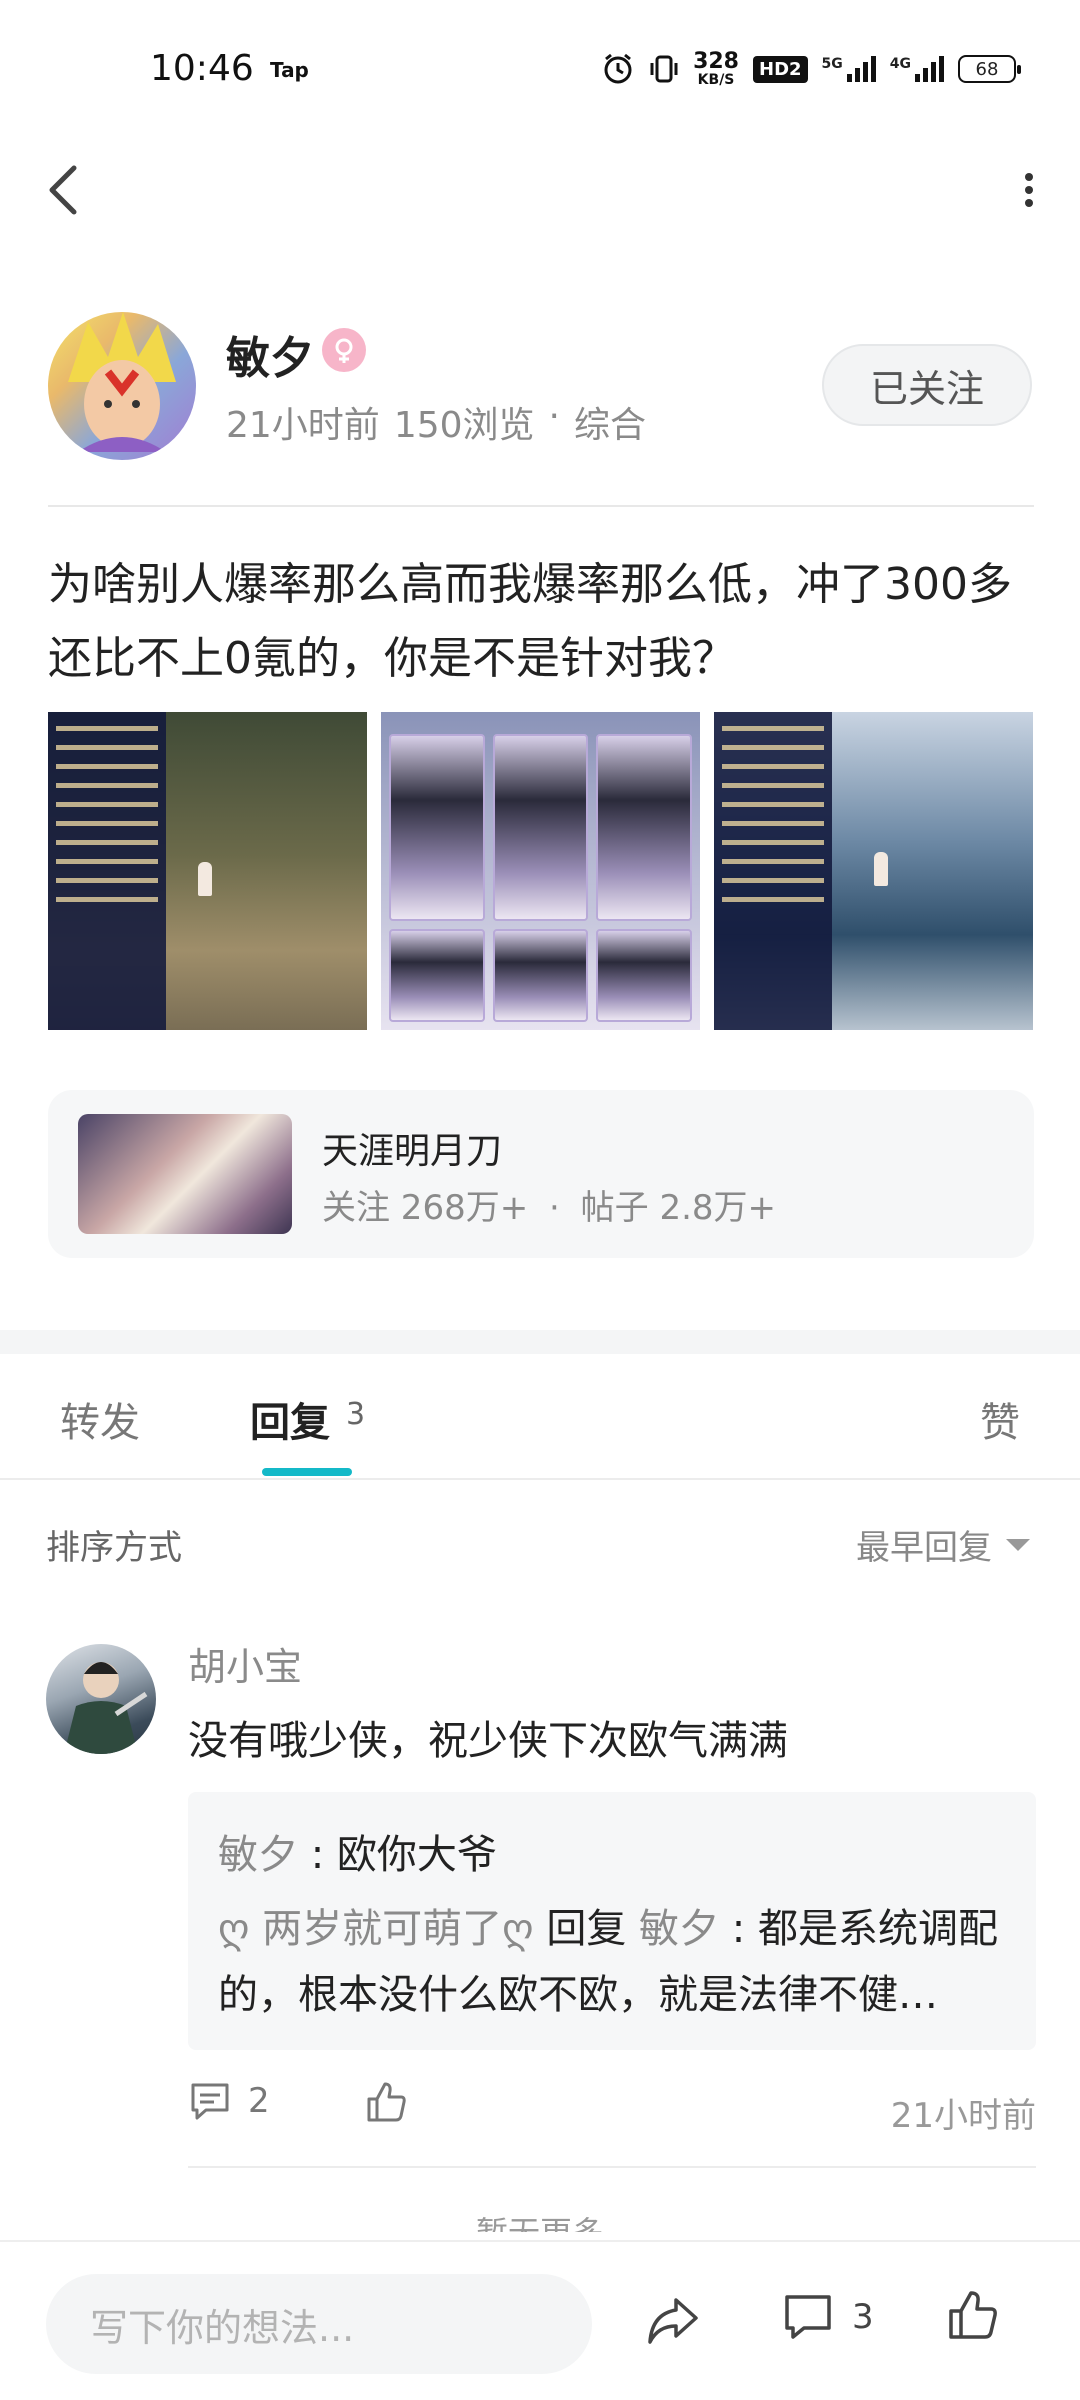 The image size is (1080, 2400). Describe the element at coordinates (541, 1174) in the screenshot. I see `forum-card: 天涯明月刀 关注 268万+ · 帖子 2.8万+` at that location.